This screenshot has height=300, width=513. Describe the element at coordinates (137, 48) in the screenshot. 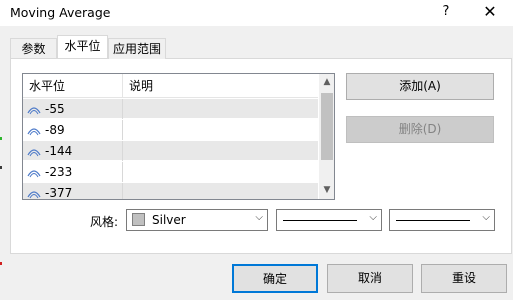

I see `tab-application-range: 应用范围` at that location.